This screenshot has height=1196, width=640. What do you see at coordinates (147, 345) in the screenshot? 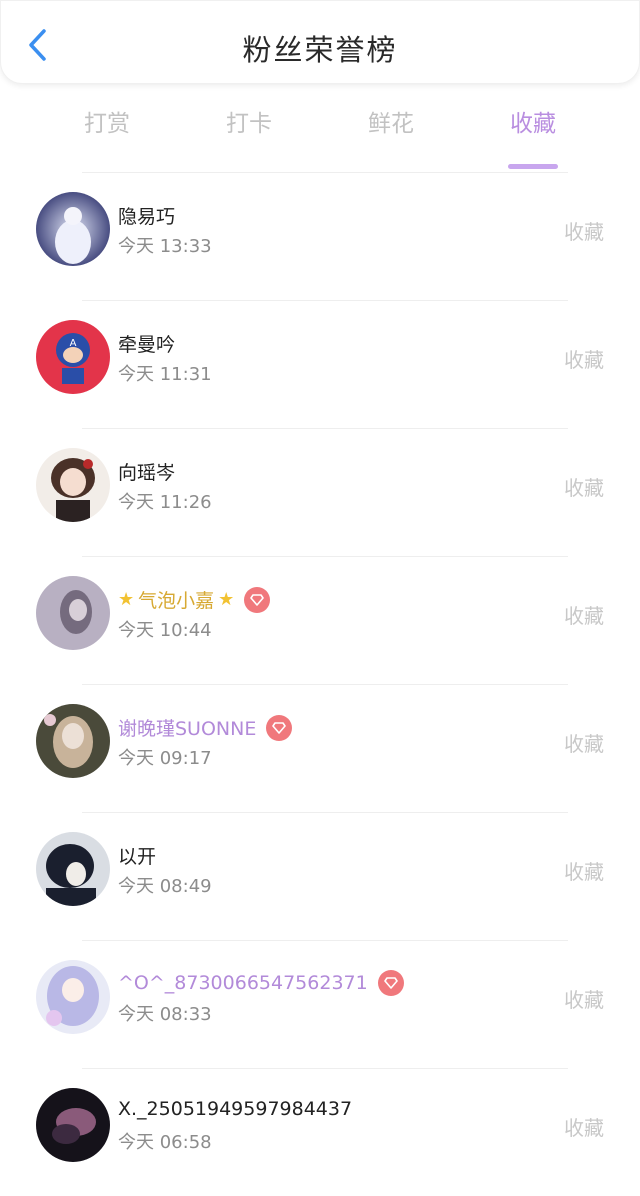
I see `user-name: 牵曼吟` at bounding box center [147, 345].